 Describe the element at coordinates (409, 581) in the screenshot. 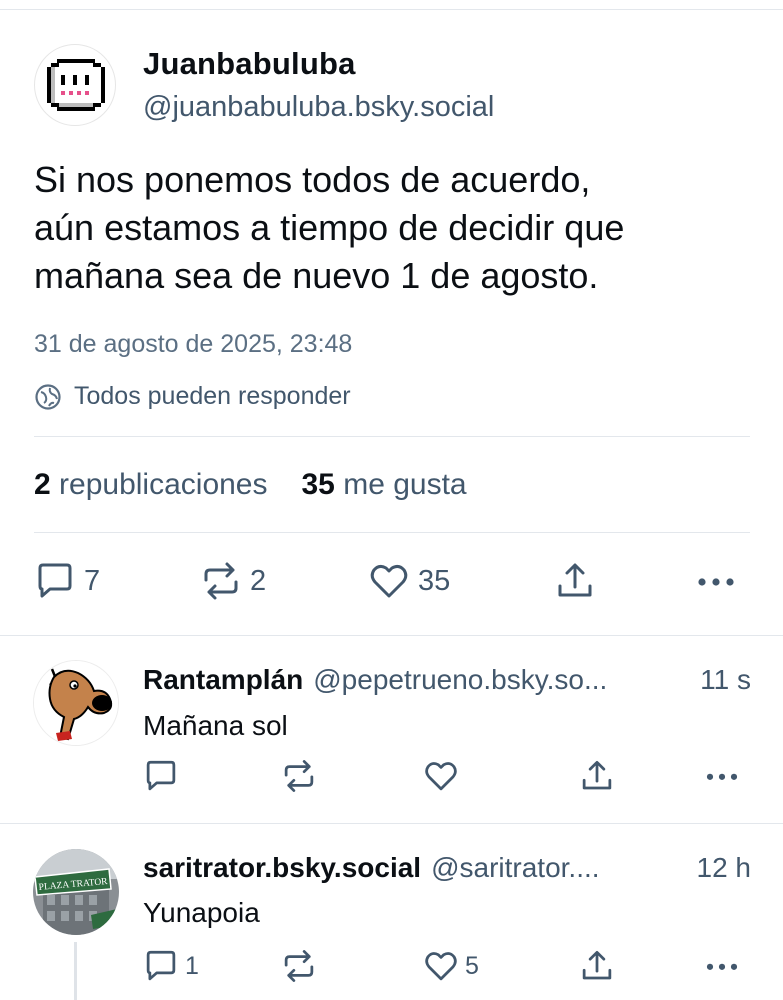

I see `like-button: 35` at that location.